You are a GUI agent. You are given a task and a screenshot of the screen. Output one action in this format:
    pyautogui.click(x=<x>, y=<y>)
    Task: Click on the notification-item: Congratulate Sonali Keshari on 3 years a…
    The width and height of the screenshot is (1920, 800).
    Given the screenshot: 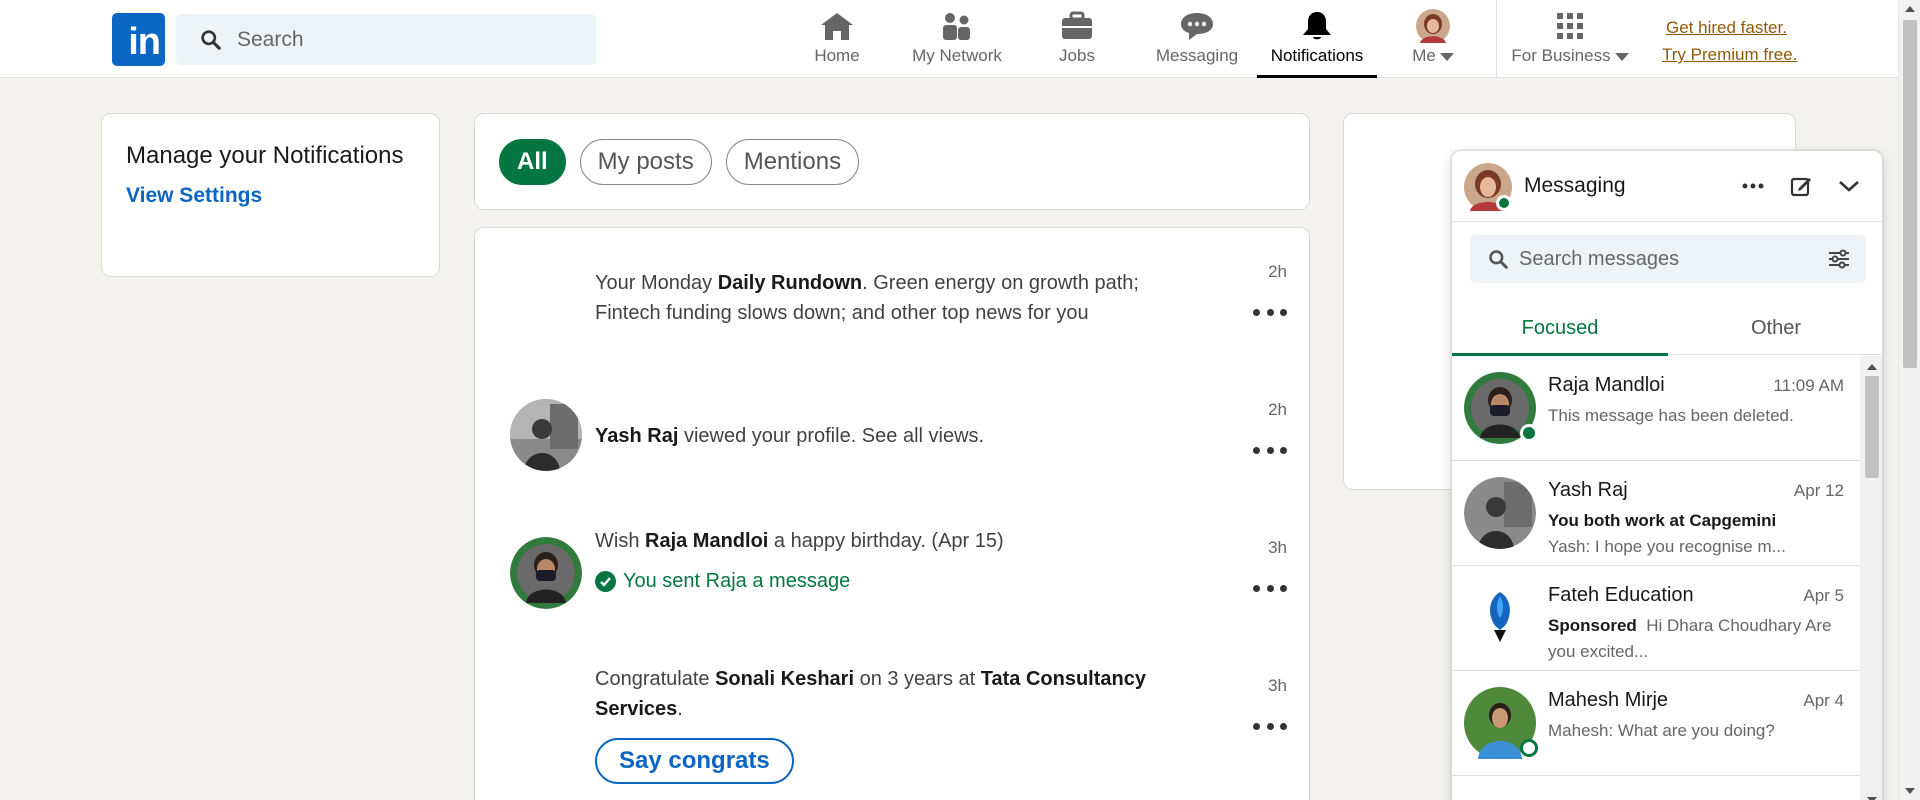 What is the action you would take?
    pyautogui.click(x=893, y=720)
    